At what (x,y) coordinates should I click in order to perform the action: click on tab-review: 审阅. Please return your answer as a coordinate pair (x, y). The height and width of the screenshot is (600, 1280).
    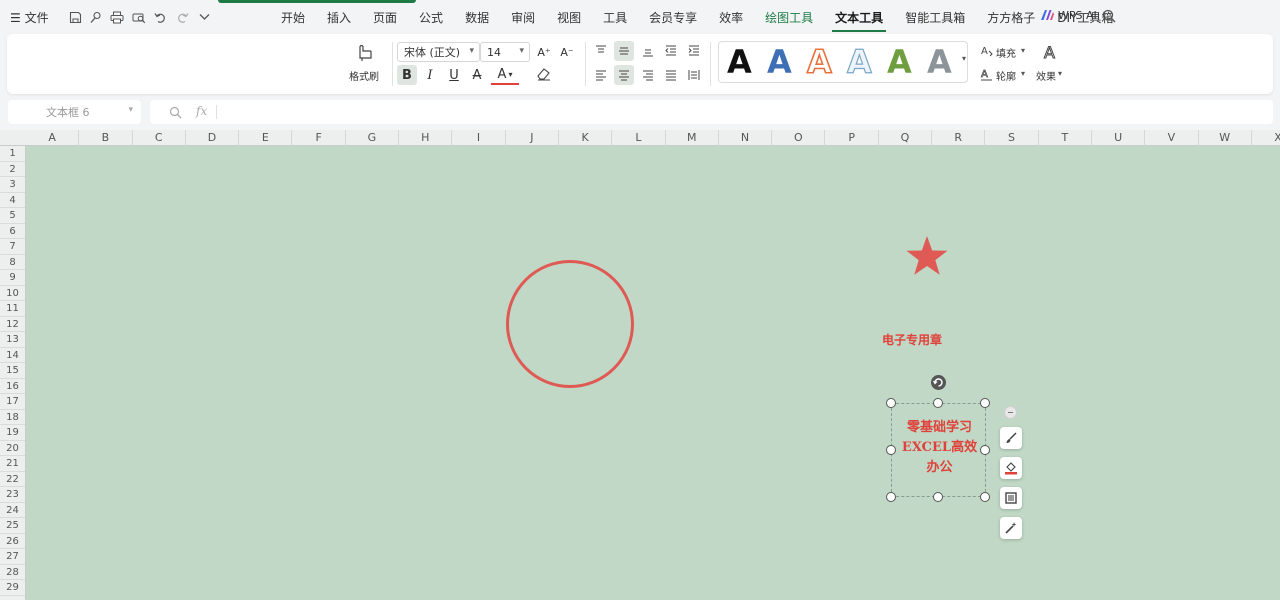
    Looking at the image, I should click on (523, 17).